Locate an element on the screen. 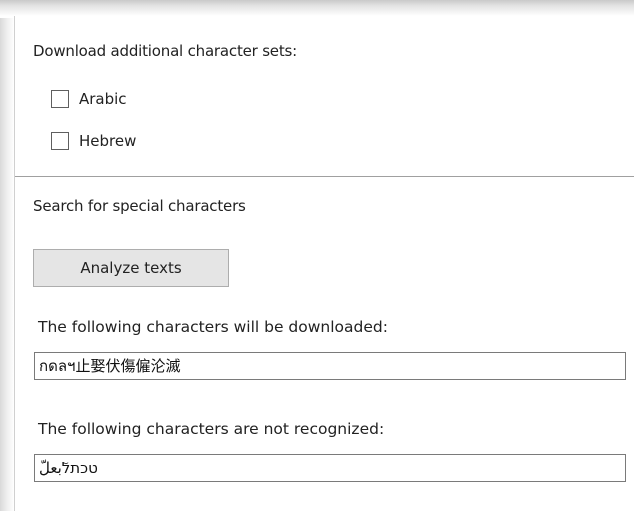 The image size is (634, 511). not-recognized-characters-field: טכתלٓبعلّ is located at coordinates (330, 468).